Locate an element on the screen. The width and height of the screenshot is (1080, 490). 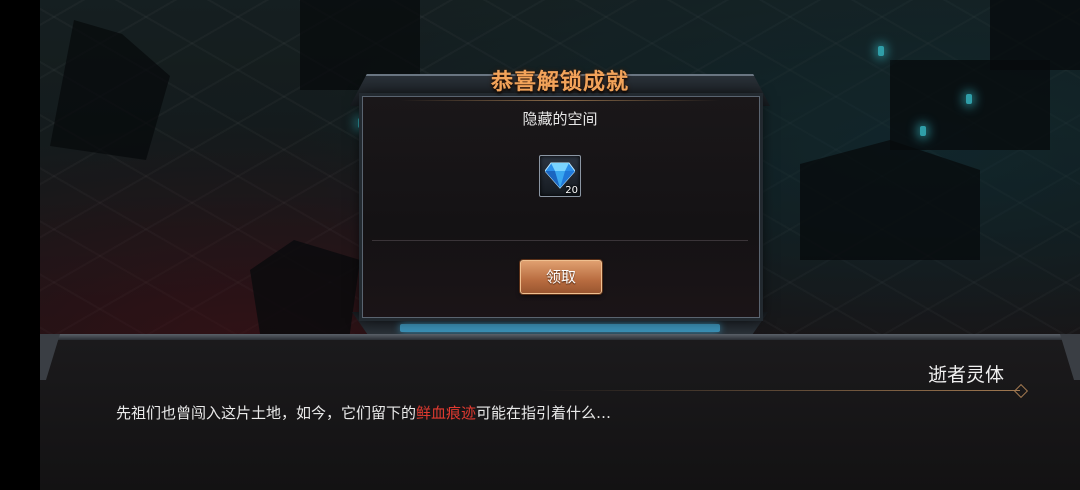
left-black-bar is located at coordinates (20, 244).